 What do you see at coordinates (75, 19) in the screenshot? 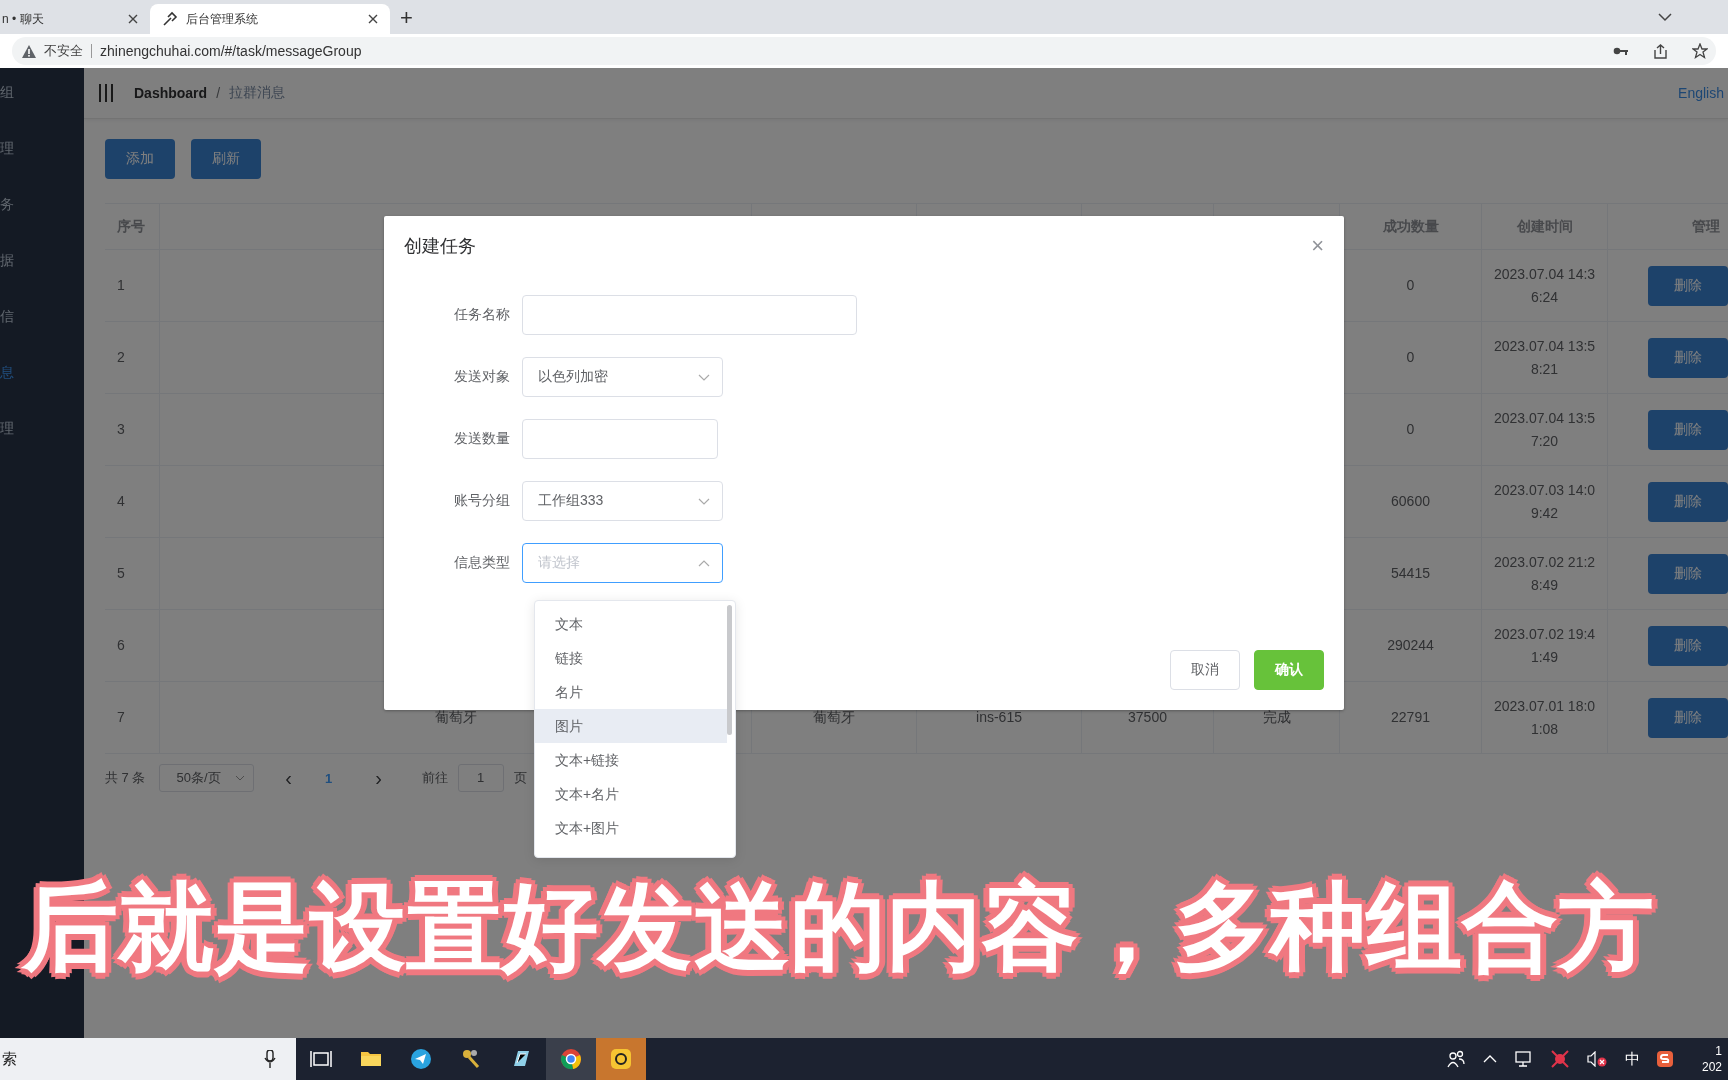
I see `browser-tab: n • 聊天` at bounding box center [75, 19].